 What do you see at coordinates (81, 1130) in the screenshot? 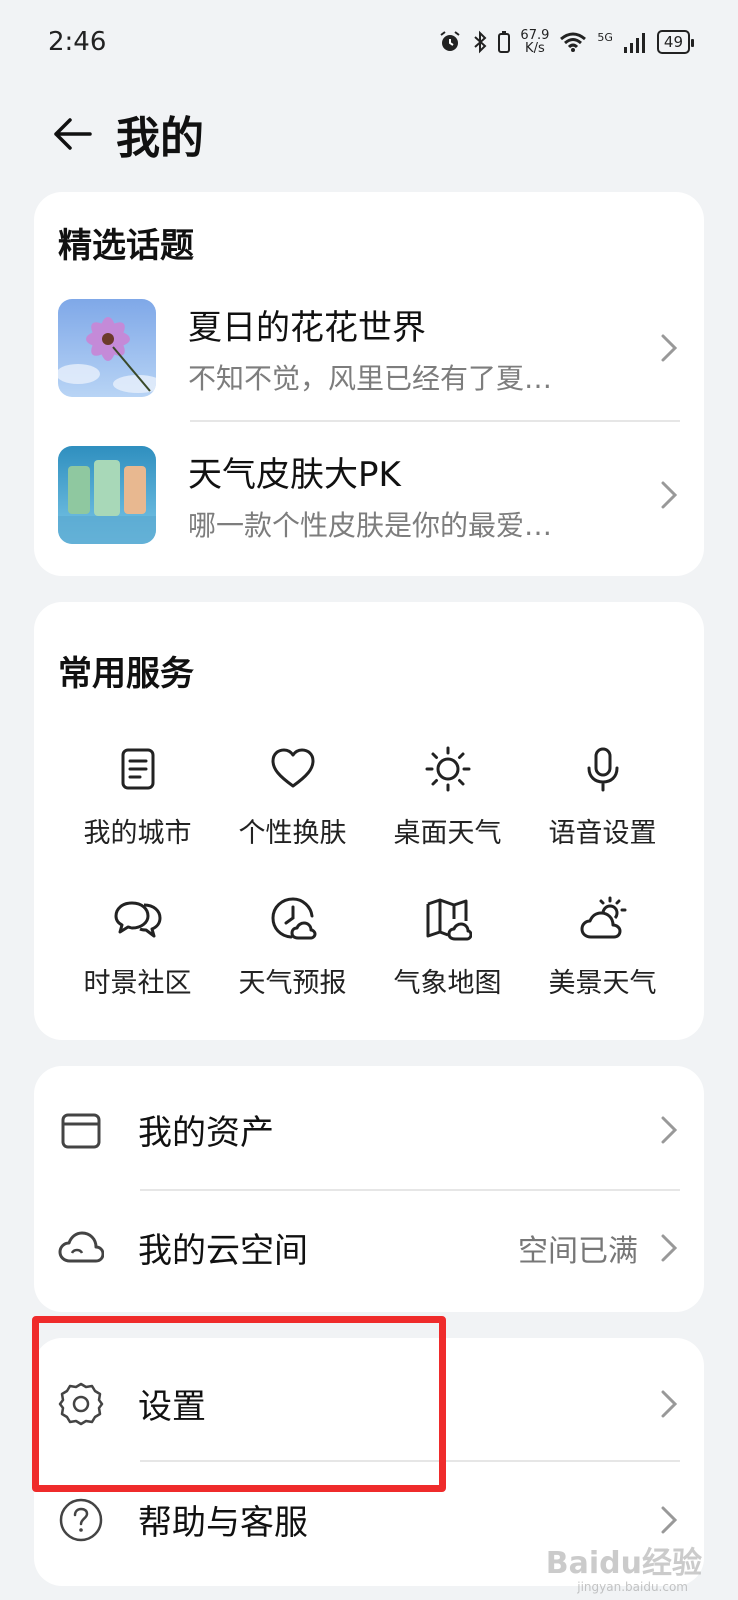
I see `box-icon` at bounding box center [81, 1130].